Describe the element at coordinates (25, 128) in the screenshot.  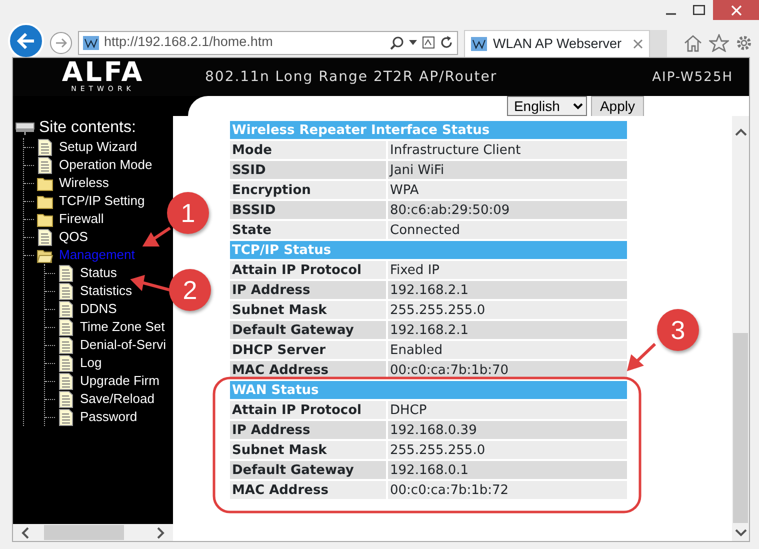
I see `network-icon` at that location.